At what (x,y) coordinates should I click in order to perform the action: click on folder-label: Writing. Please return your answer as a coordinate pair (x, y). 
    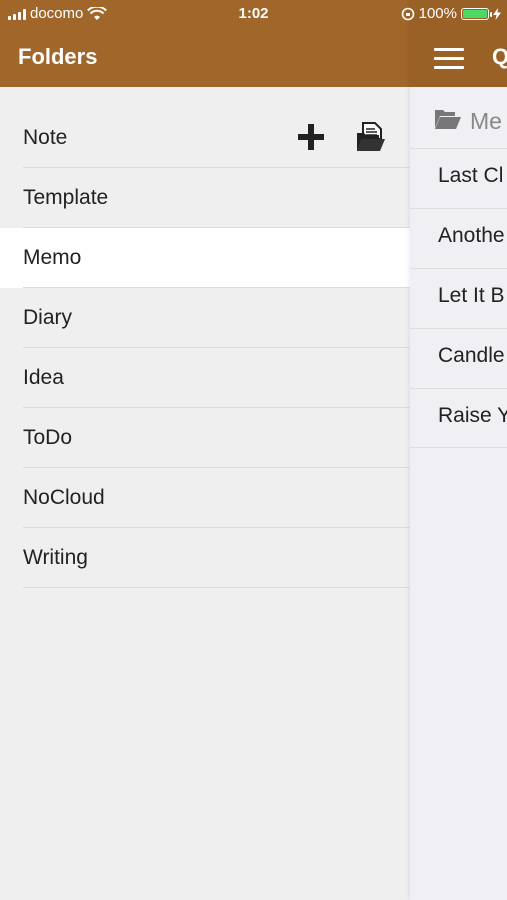
    Looking at the image, I should click on (55, 557).